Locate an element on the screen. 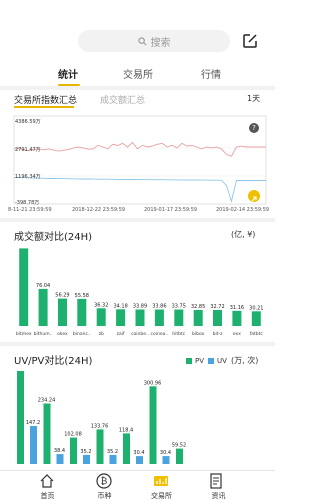  category-label: coinbe.. is located at coordinates (140, 334).